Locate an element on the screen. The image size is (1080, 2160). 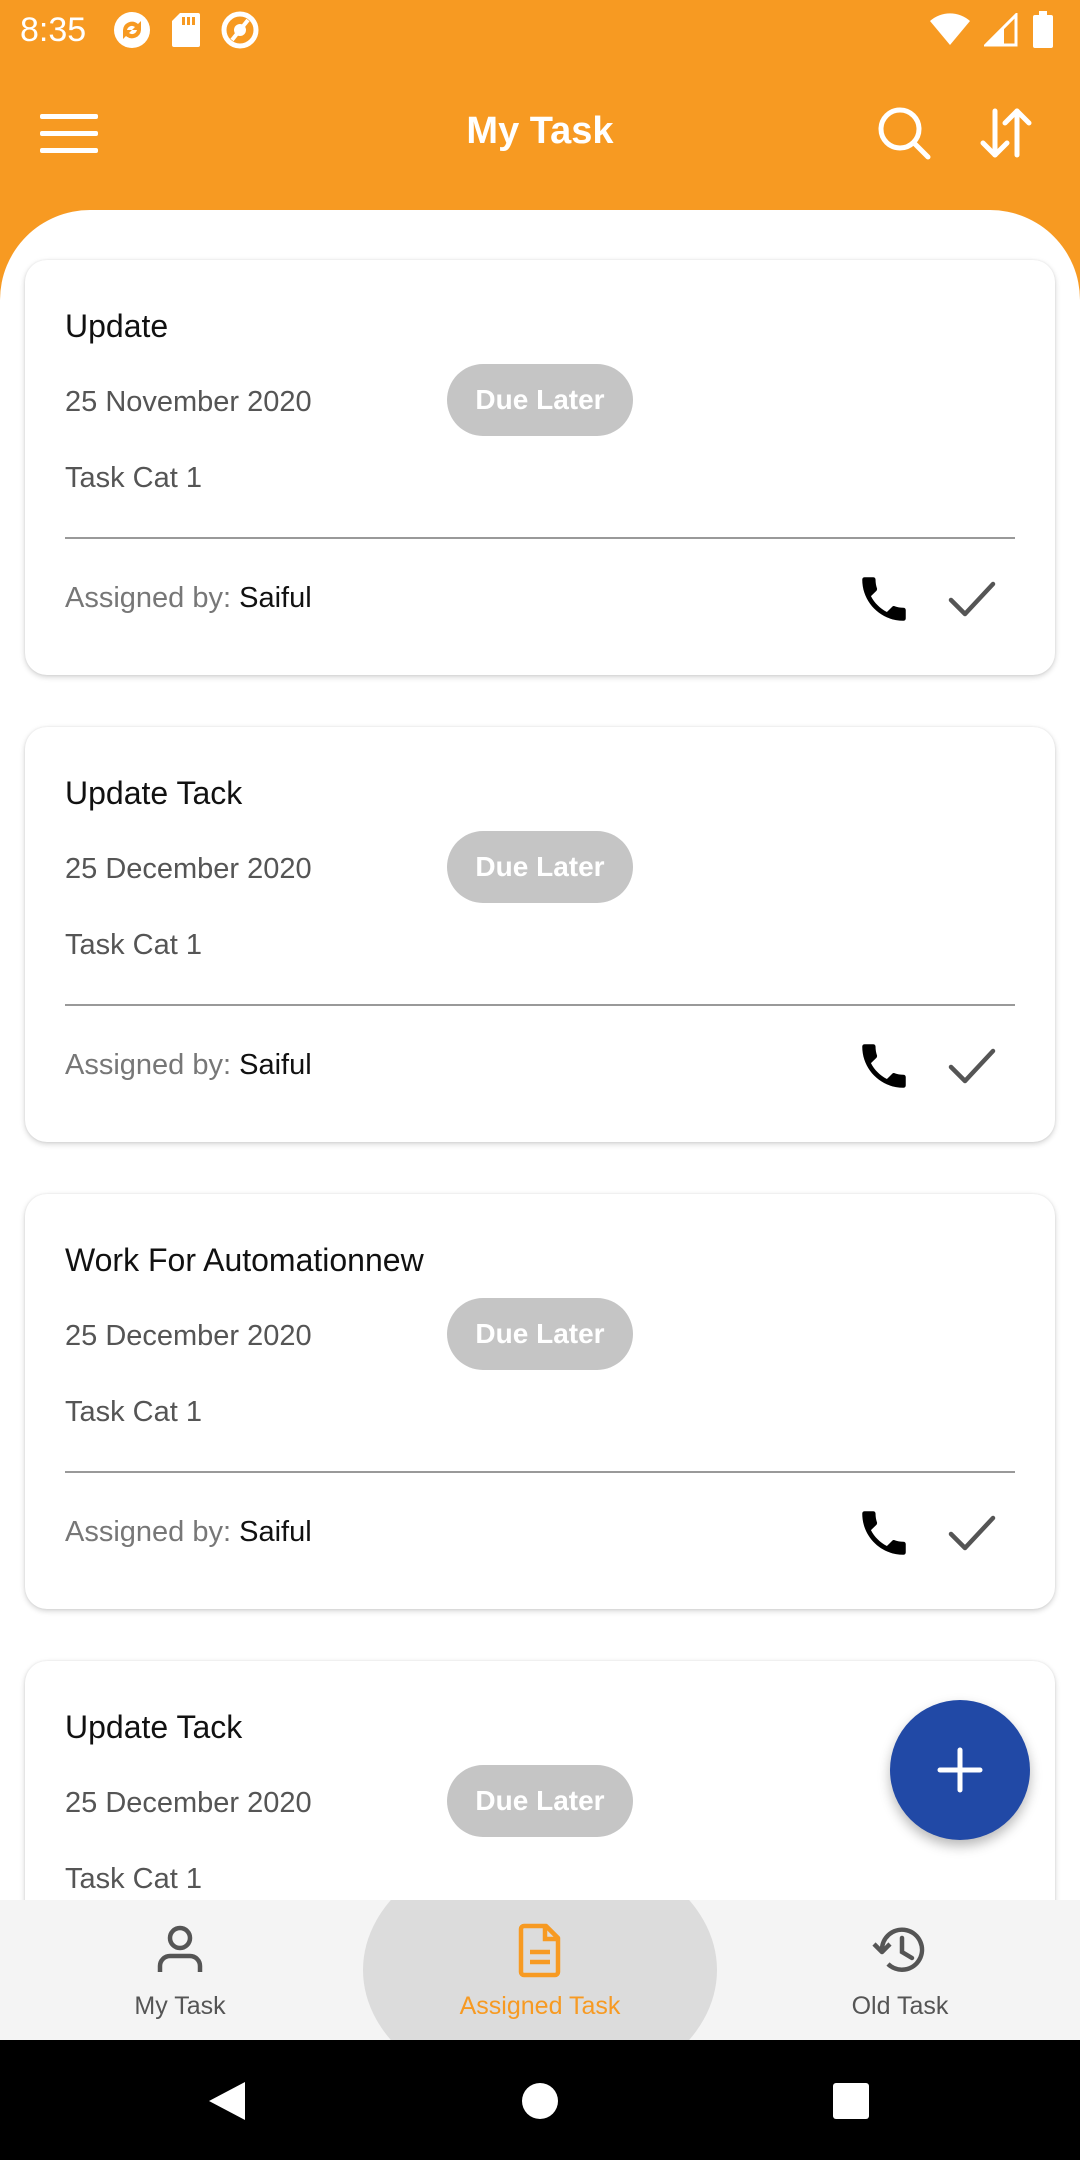
status-icons-left is located at coordinates (186, 30).